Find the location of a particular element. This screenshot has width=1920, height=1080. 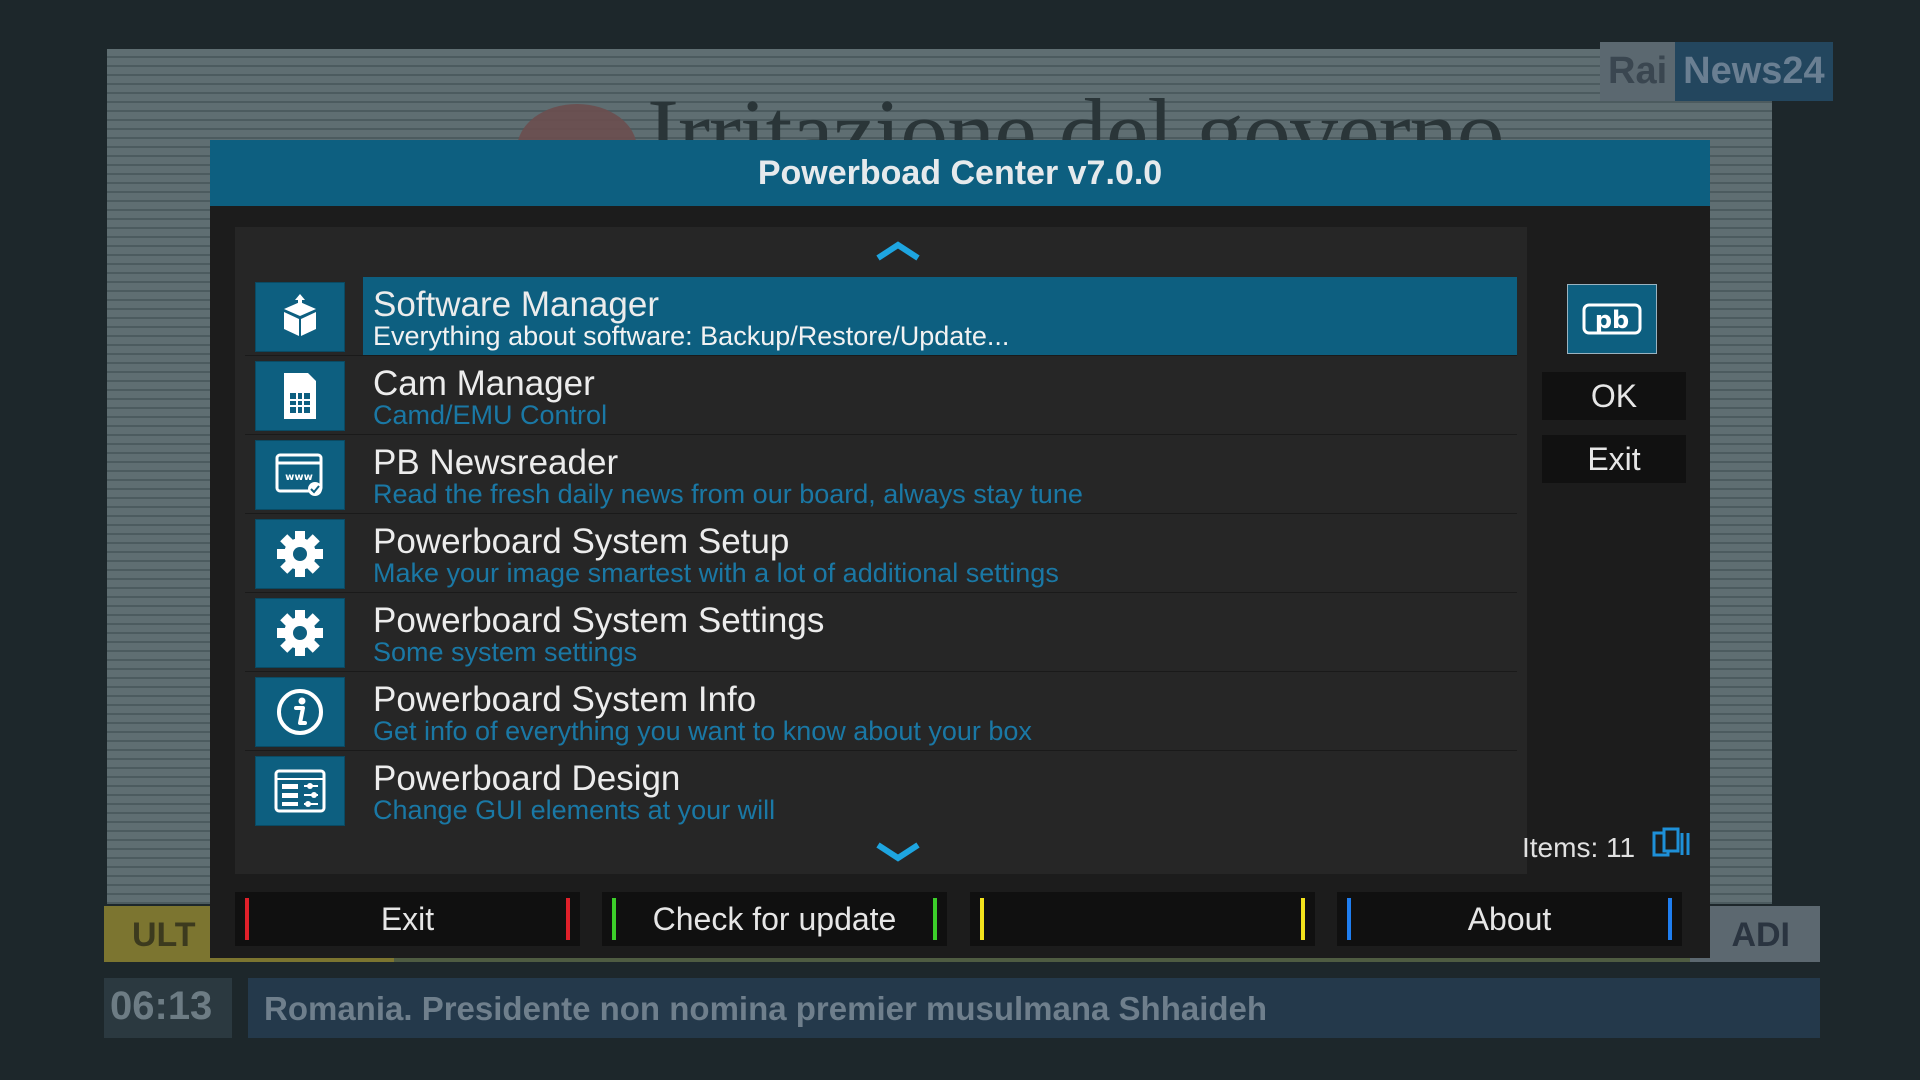

channel-logo: Rai News24 is located at coordinates (1716, 71).